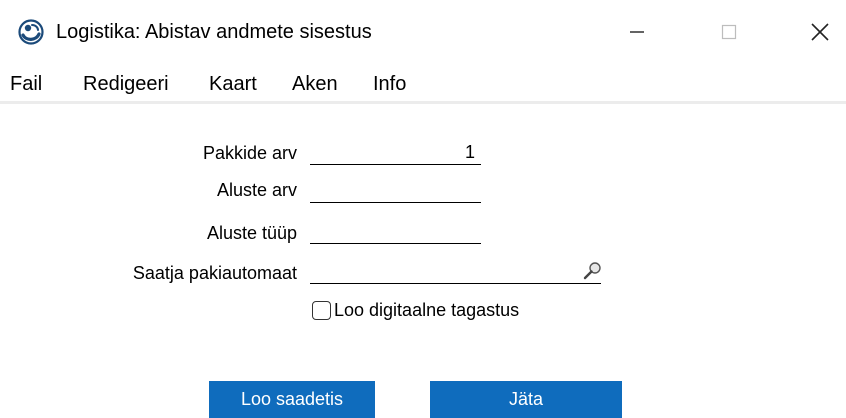  What do you see at coordinates (455, 273) in the screenshot?
I see `sender-parcel-locker-field` at bounding box center [455, 273].